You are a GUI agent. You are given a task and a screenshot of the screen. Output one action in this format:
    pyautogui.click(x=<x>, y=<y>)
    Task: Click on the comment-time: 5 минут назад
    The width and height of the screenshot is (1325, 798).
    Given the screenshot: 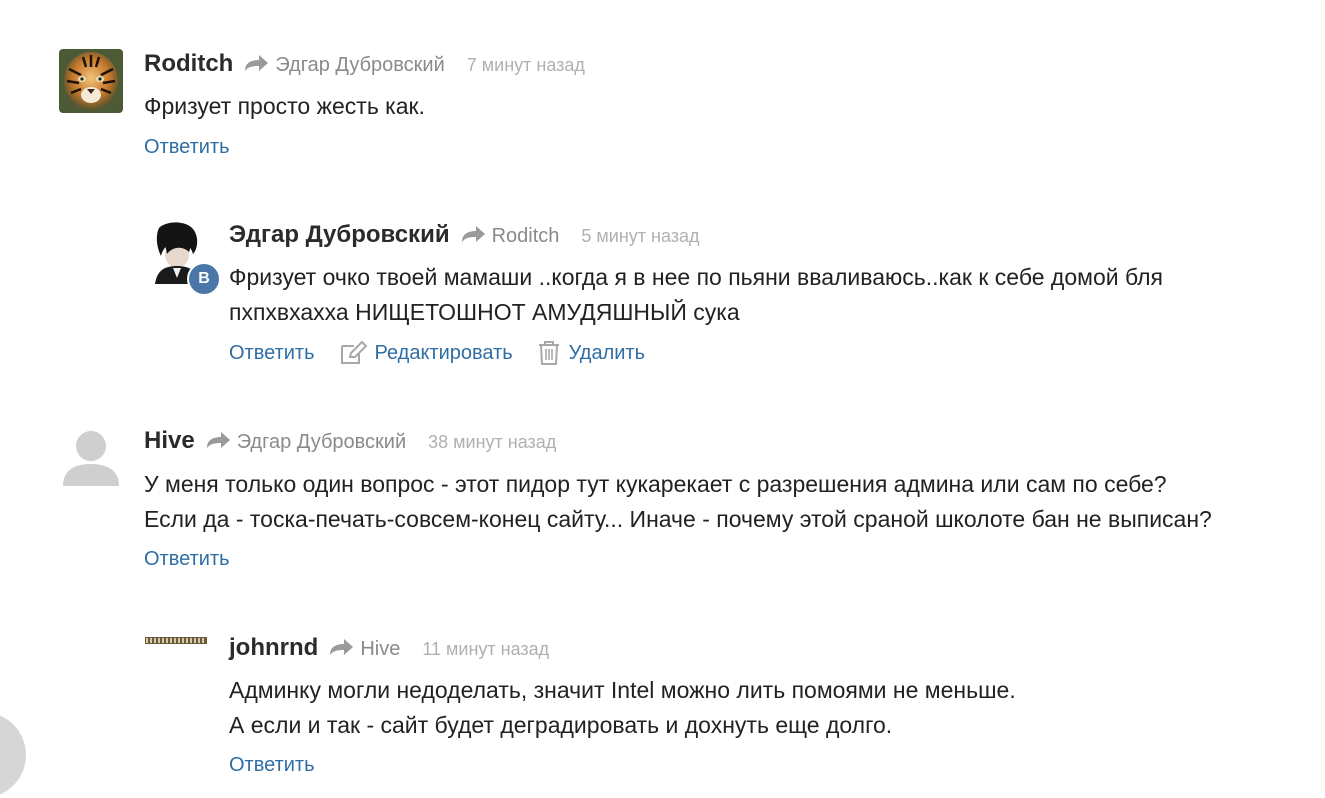 What is the action you would take?
    pyautogui.click(x=640, y=236)
    